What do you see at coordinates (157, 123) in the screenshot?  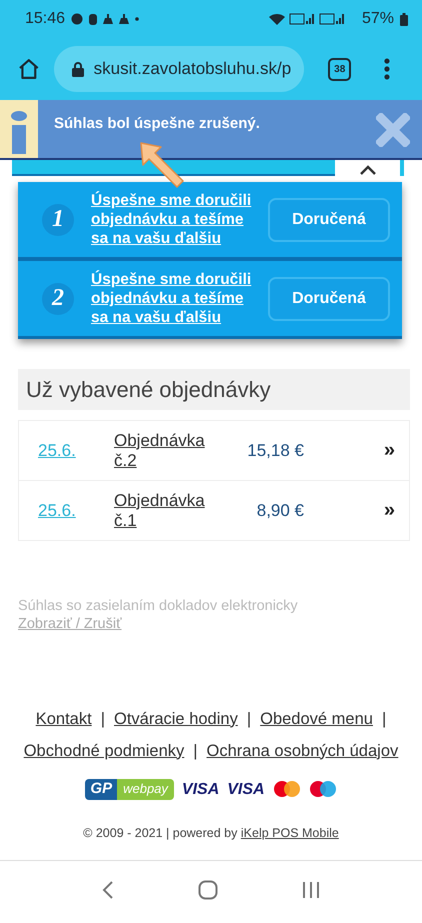 I see `notification-message: Súhlas bol úspešne zrušený.` at bounding box center [157, 123].